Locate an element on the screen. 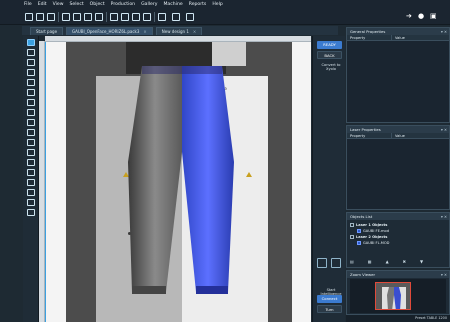  folder-icon: ▤ is located at coordinates (352, 261).